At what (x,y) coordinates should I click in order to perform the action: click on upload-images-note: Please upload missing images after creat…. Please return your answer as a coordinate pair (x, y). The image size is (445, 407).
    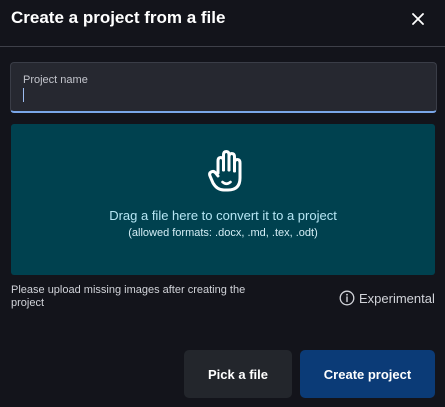
    Looking at the image, I should click on (128, 296).